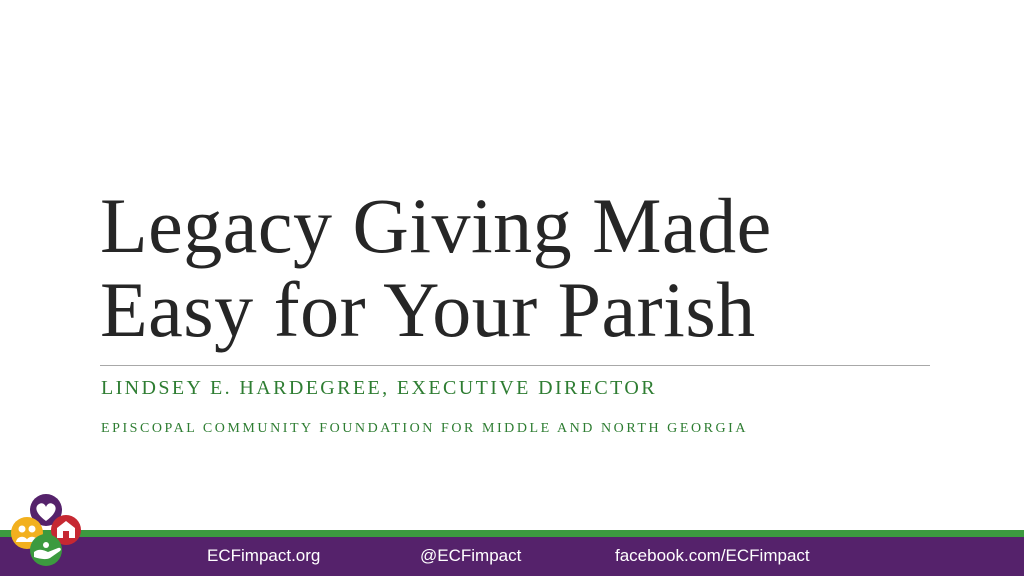 Image resolution: width=1024 pixels, height=576 pixels. What do you see at coordinates (470, 556) in the screenshot?
I see `footer-twitter-handle: @ECFimpact` at bounding box center [470, 556].